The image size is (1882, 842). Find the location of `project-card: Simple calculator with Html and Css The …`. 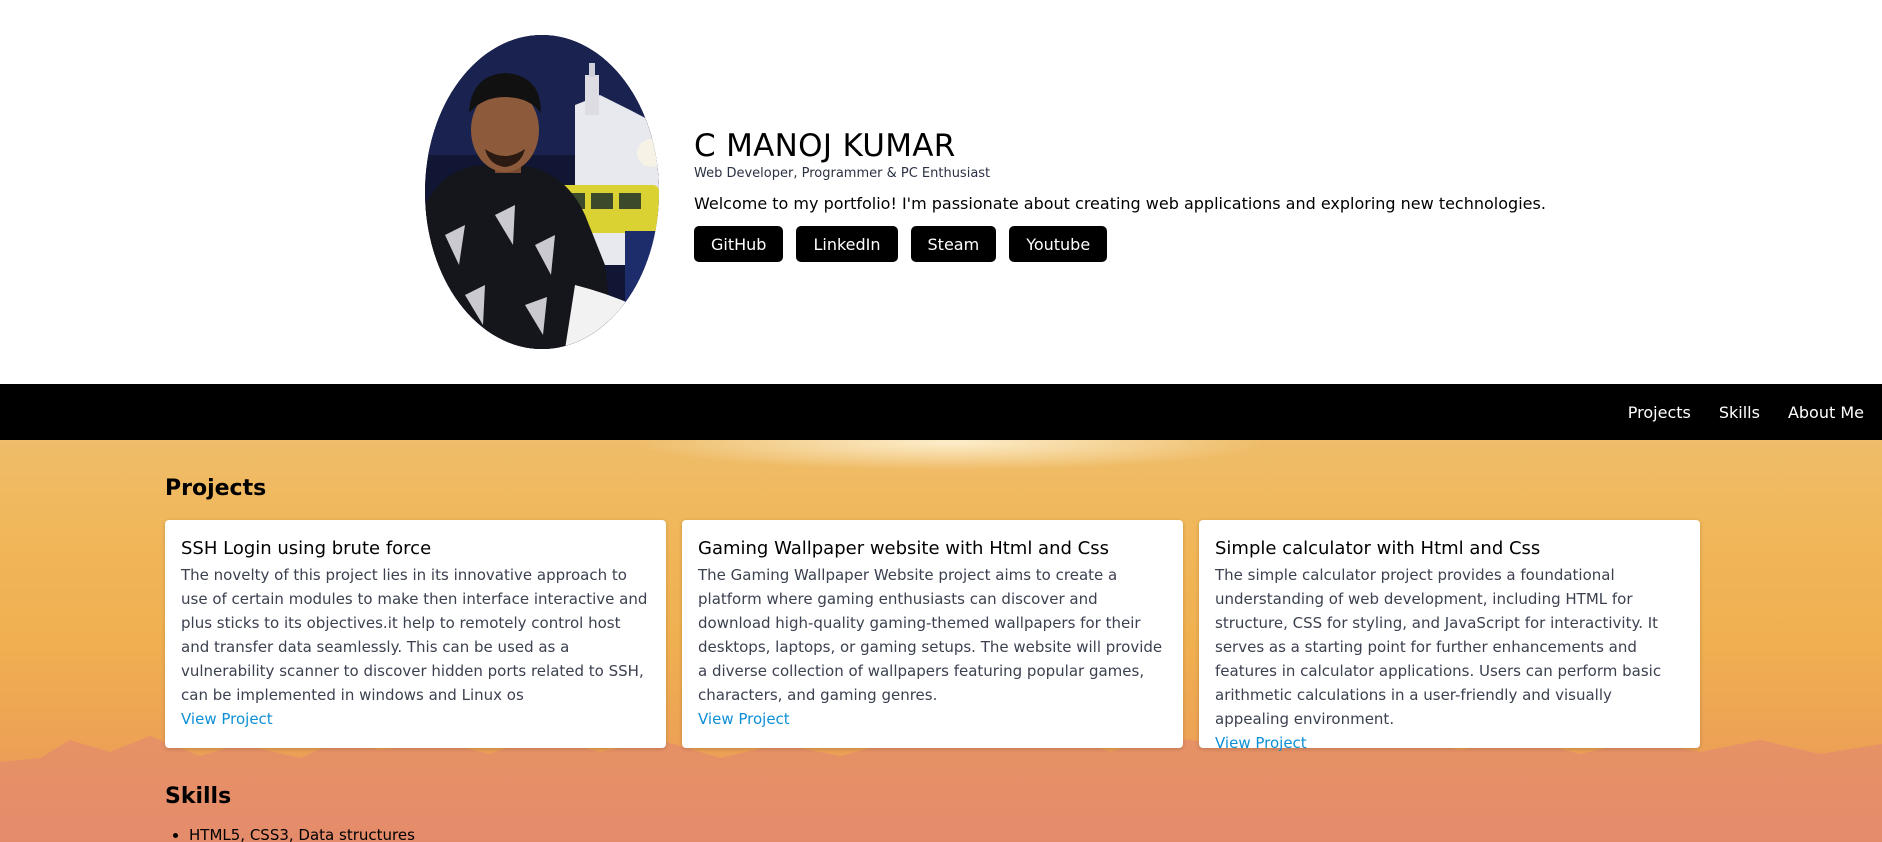

project-card: Simple calculator with Html and Css The … is located at coordinates (1449, 636).